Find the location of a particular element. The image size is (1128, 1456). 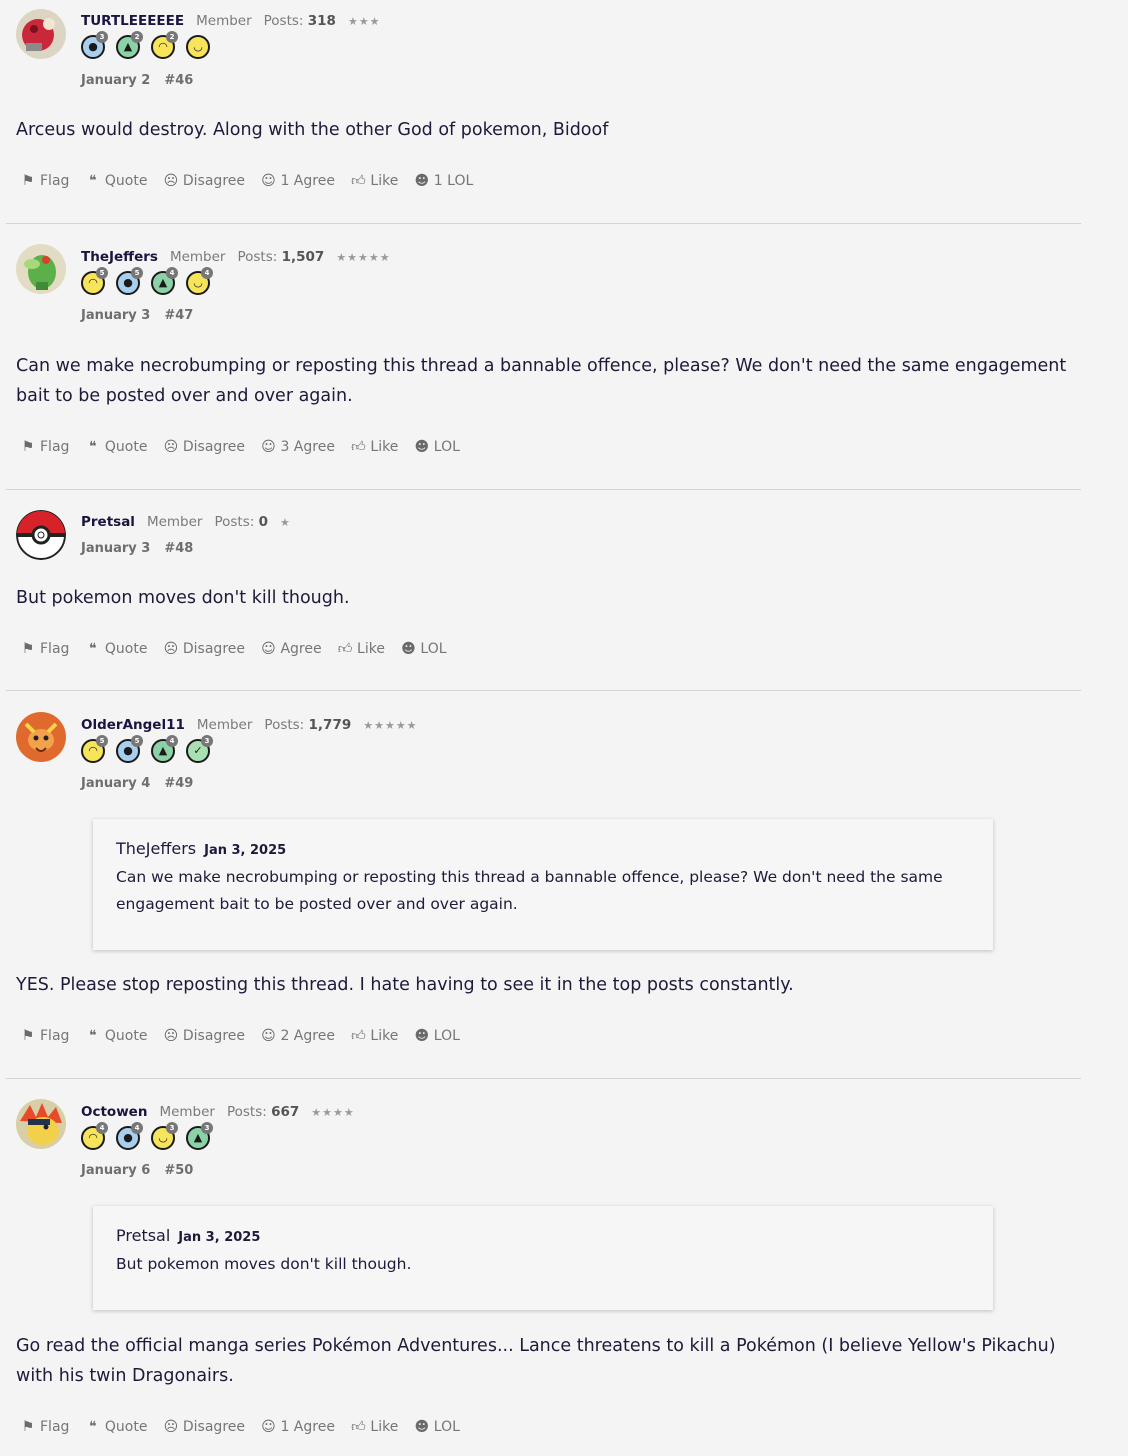

username: OlderAngel11 is located at coordinates (133, 725).